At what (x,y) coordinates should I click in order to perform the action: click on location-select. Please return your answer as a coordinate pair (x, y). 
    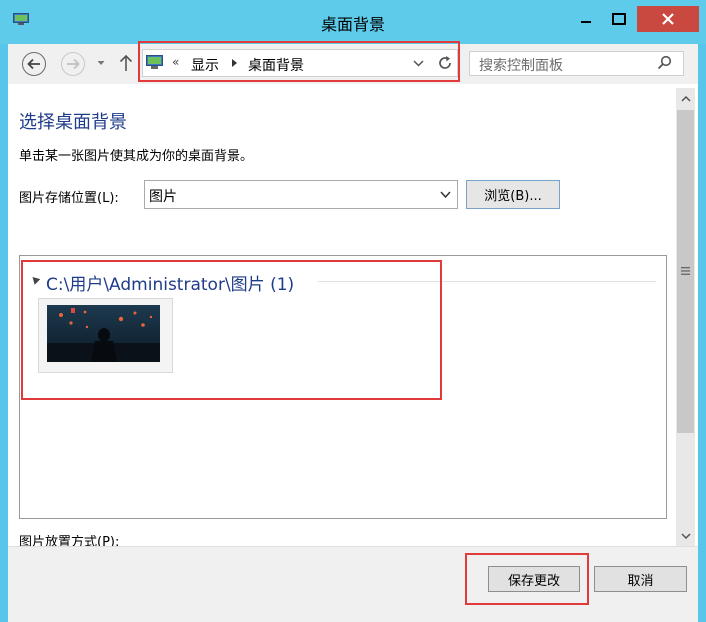
    Looking at the image, I should click on (301, 194).